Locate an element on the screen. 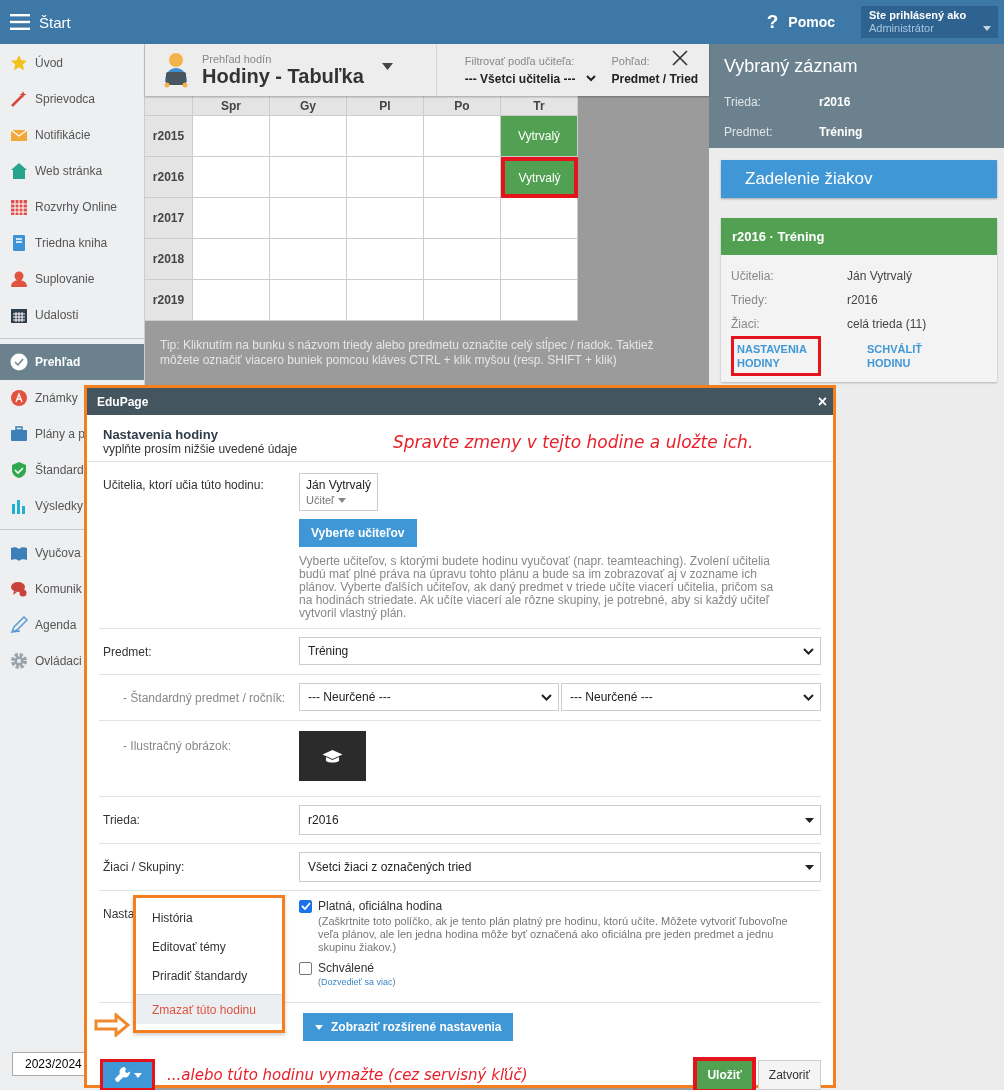 Image resolution: width=1004 pixels, height=1090 pixels. graduation-cap-image is located at coordinates (332, 756).